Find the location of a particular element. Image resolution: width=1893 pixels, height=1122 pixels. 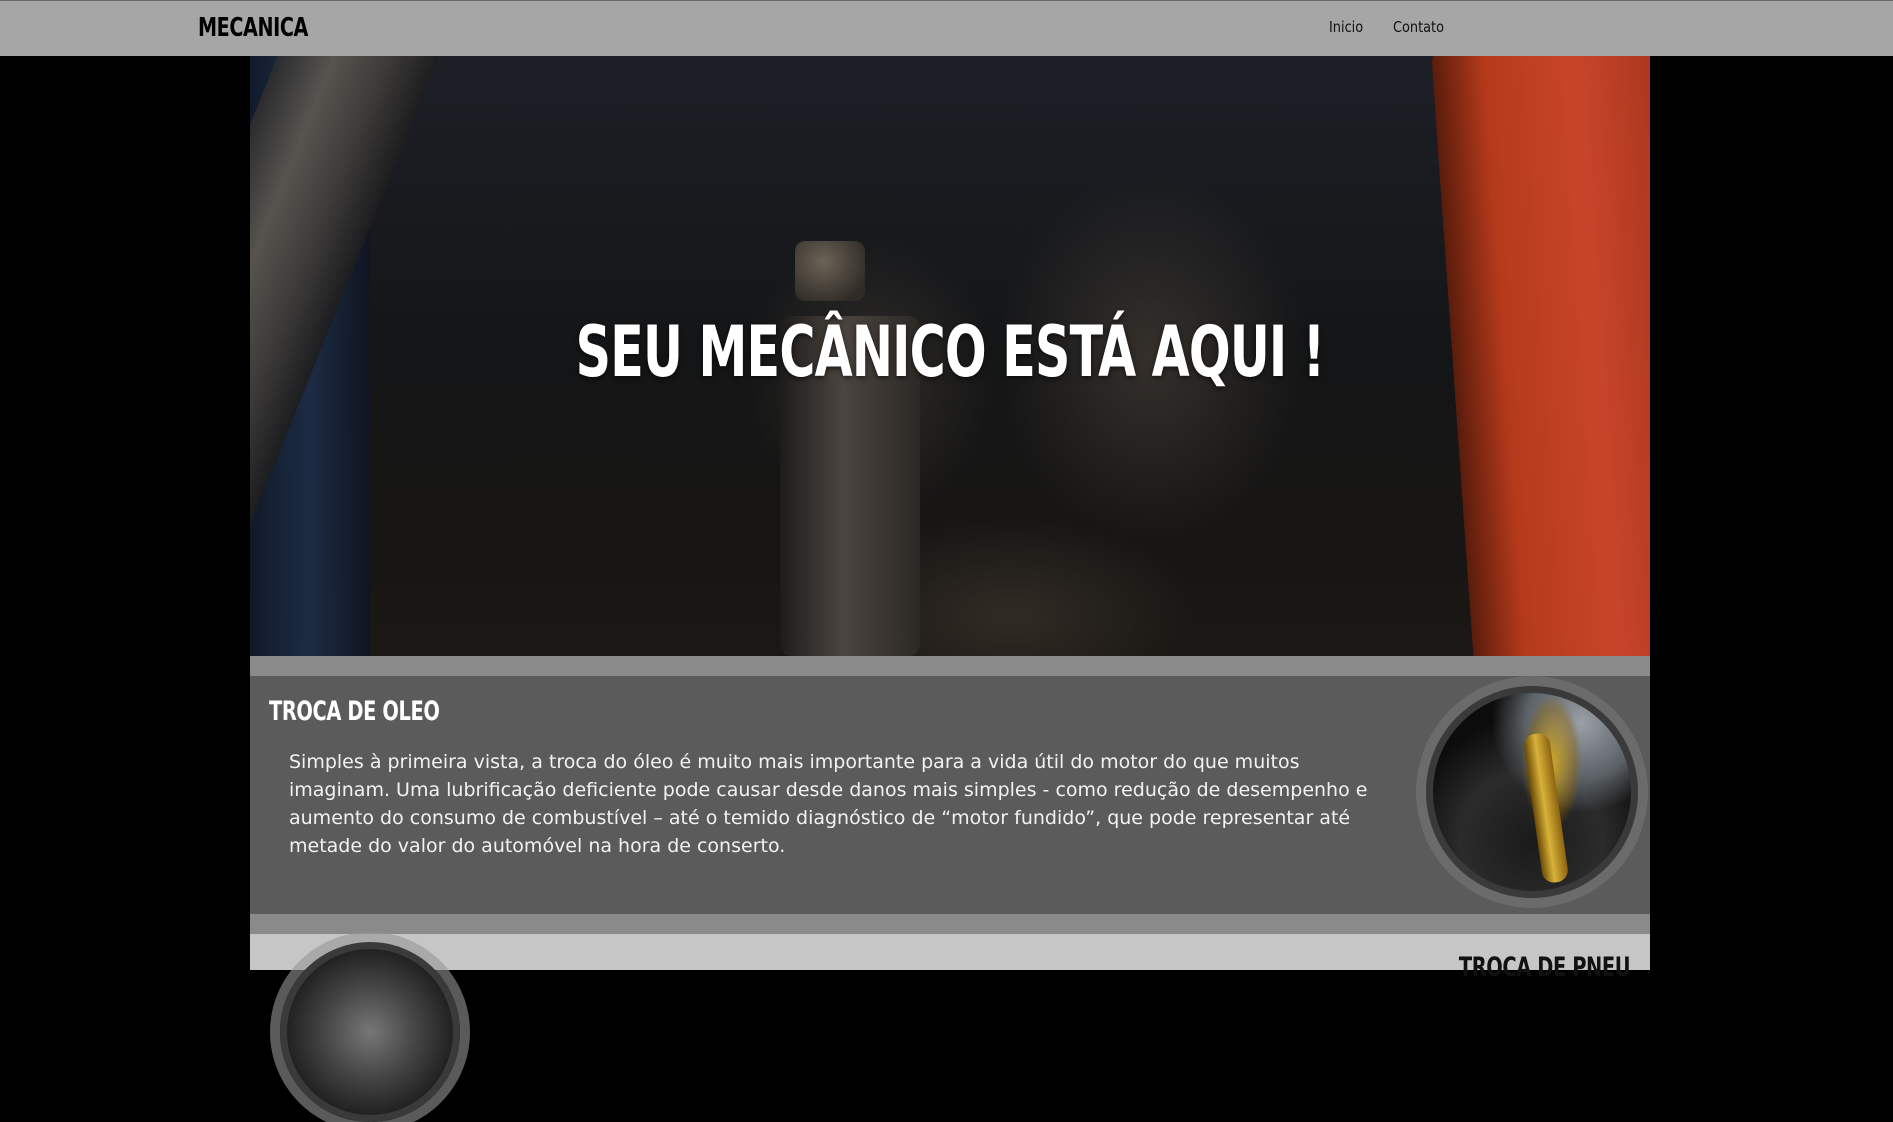

oil-change-image is located at coordinates (1532, 792).